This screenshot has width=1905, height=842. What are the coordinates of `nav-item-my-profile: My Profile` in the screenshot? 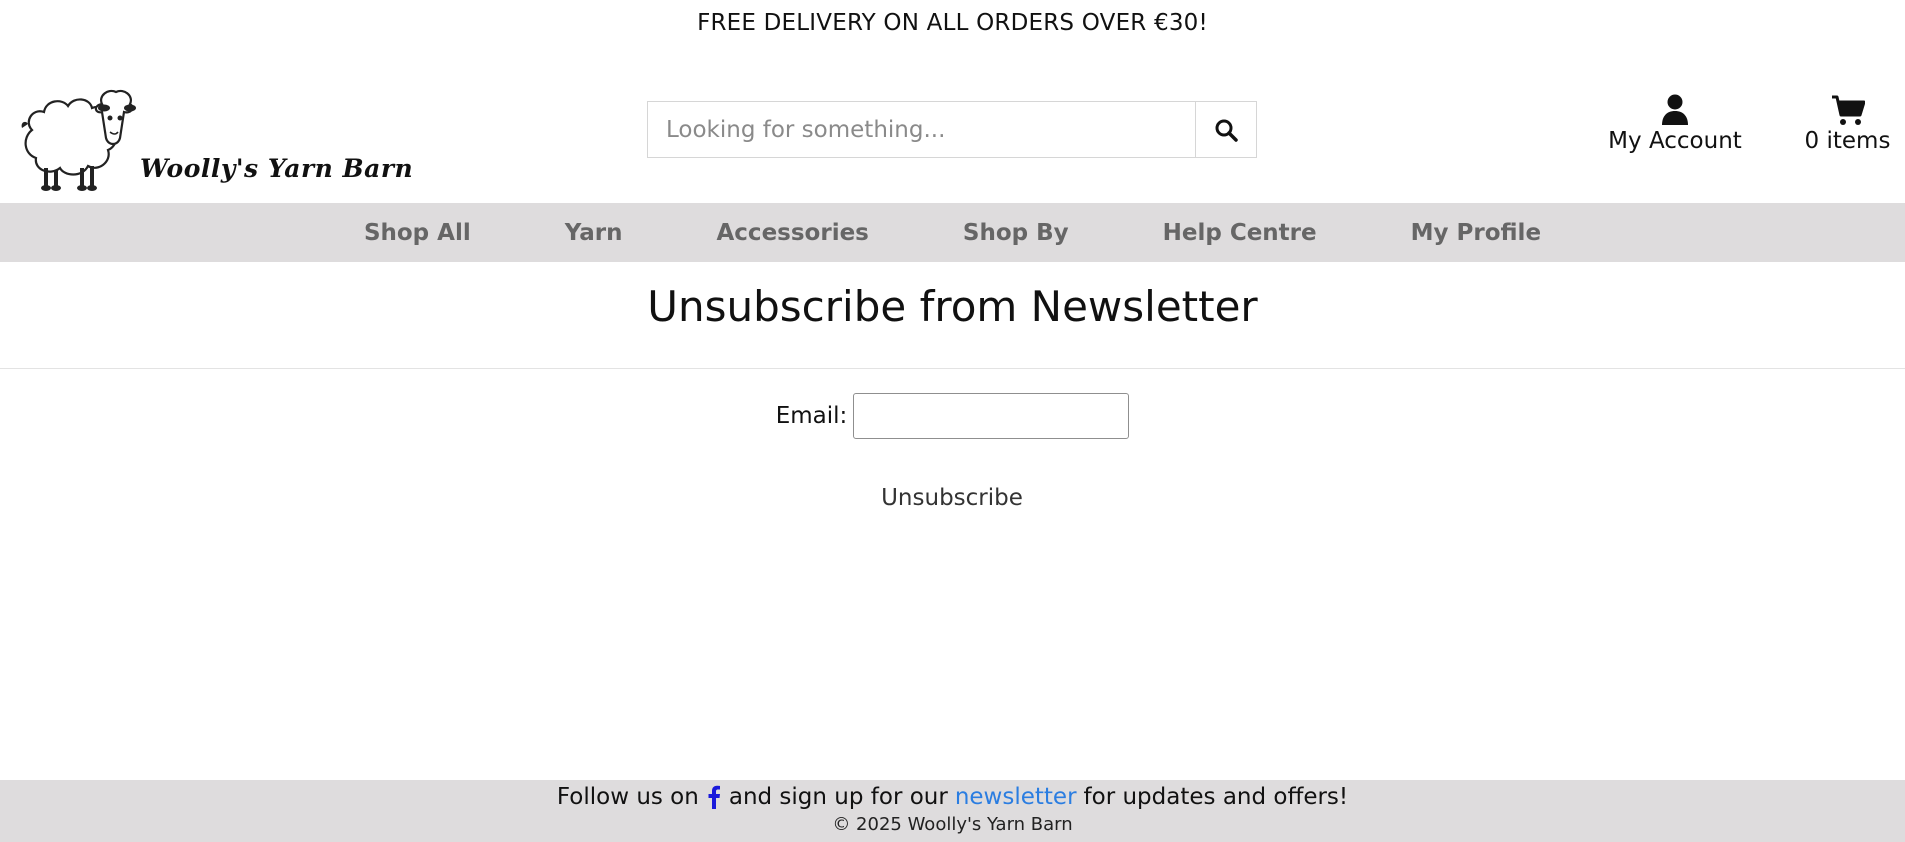 It's located at (1476, 233).